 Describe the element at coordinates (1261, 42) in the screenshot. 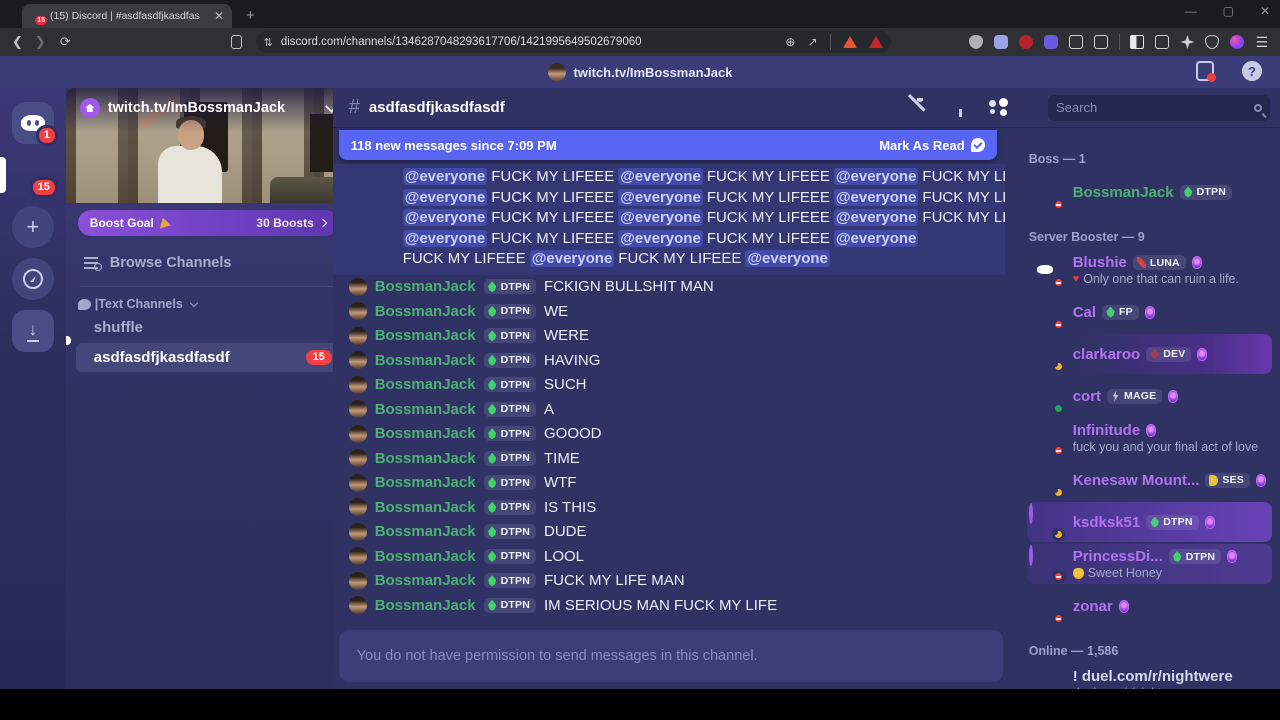

I see `menu-icon: ☰` at that location.